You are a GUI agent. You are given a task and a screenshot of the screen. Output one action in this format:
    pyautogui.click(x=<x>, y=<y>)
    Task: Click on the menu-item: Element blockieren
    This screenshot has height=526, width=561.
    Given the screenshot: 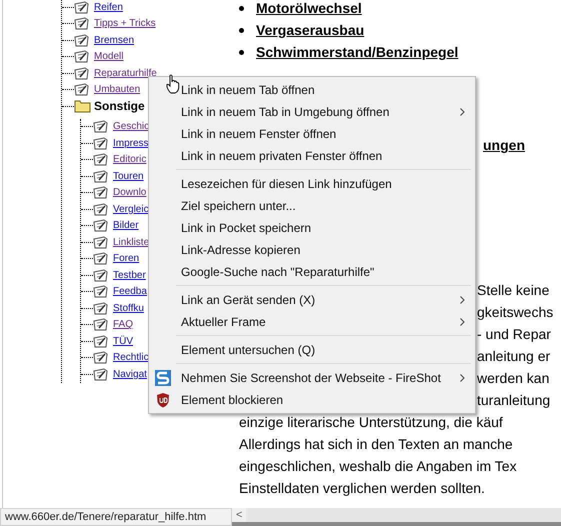 What is the action you would take?
    pyautogui.click(x=312, y=400)
    